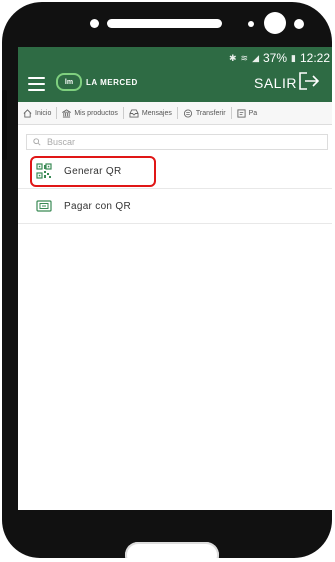 This screenshot has width=335, height=562. I want to click on earpiece-speaker, so click(164, 23).